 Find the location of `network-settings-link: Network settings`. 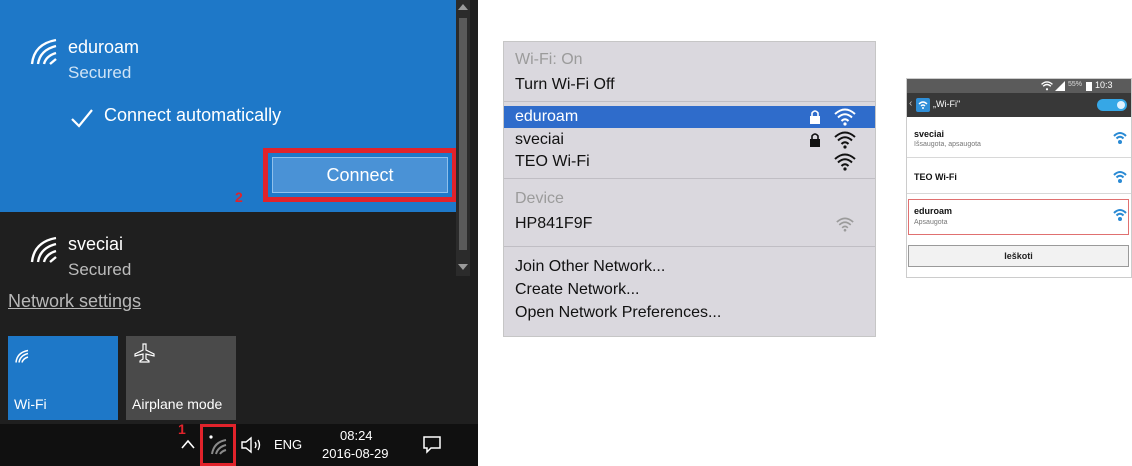

network-settings-link: Network settings is located at coordinates (74, 301).